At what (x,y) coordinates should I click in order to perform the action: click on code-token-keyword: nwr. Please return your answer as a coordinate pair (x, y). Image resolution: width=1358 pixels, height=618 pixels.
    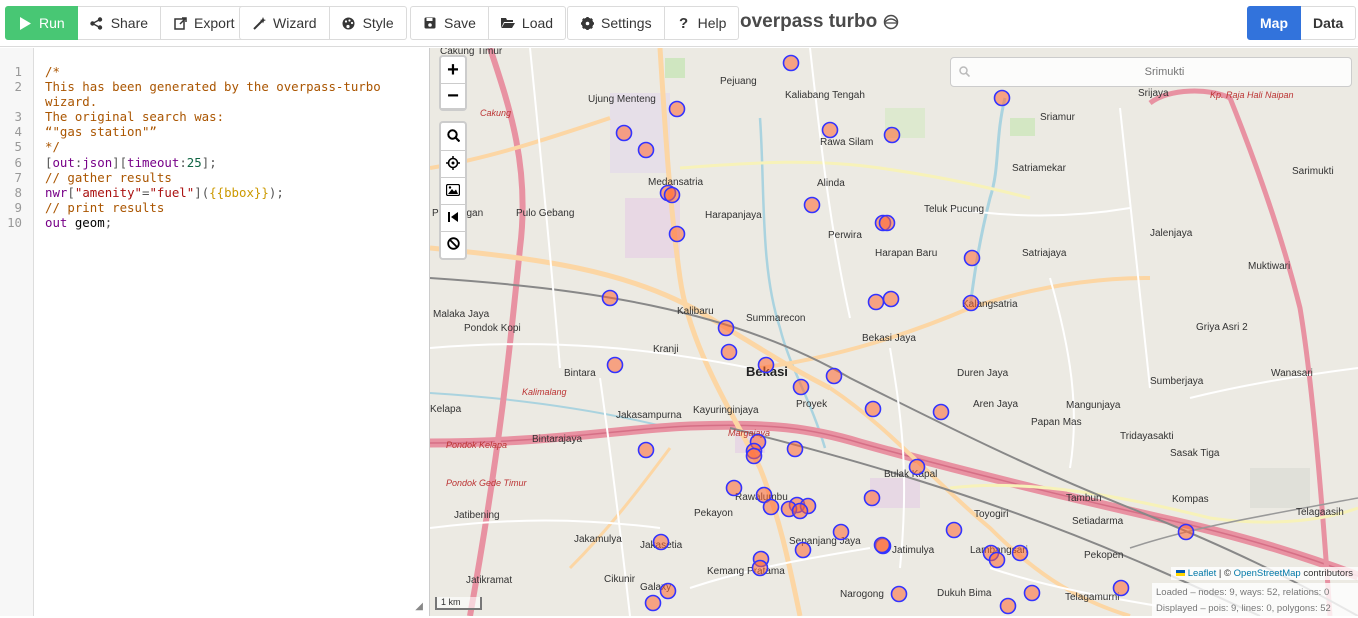
    Looking at the image, I should click on (56, 192).